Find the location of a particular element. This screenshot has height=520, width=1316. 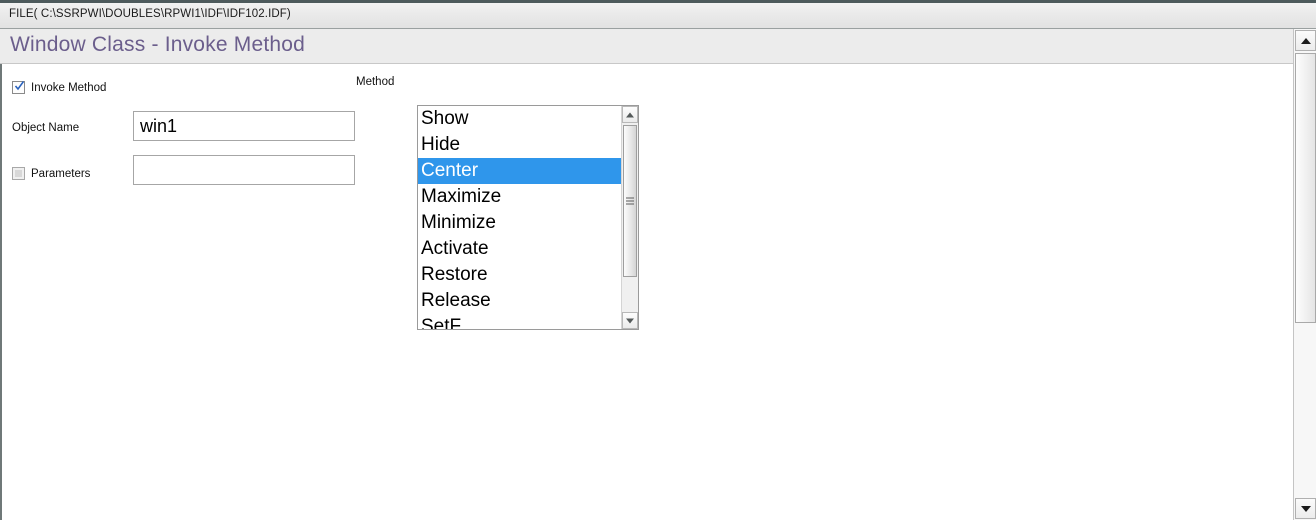

listbox-scroll-up-button is located at coordinates (630, 114).